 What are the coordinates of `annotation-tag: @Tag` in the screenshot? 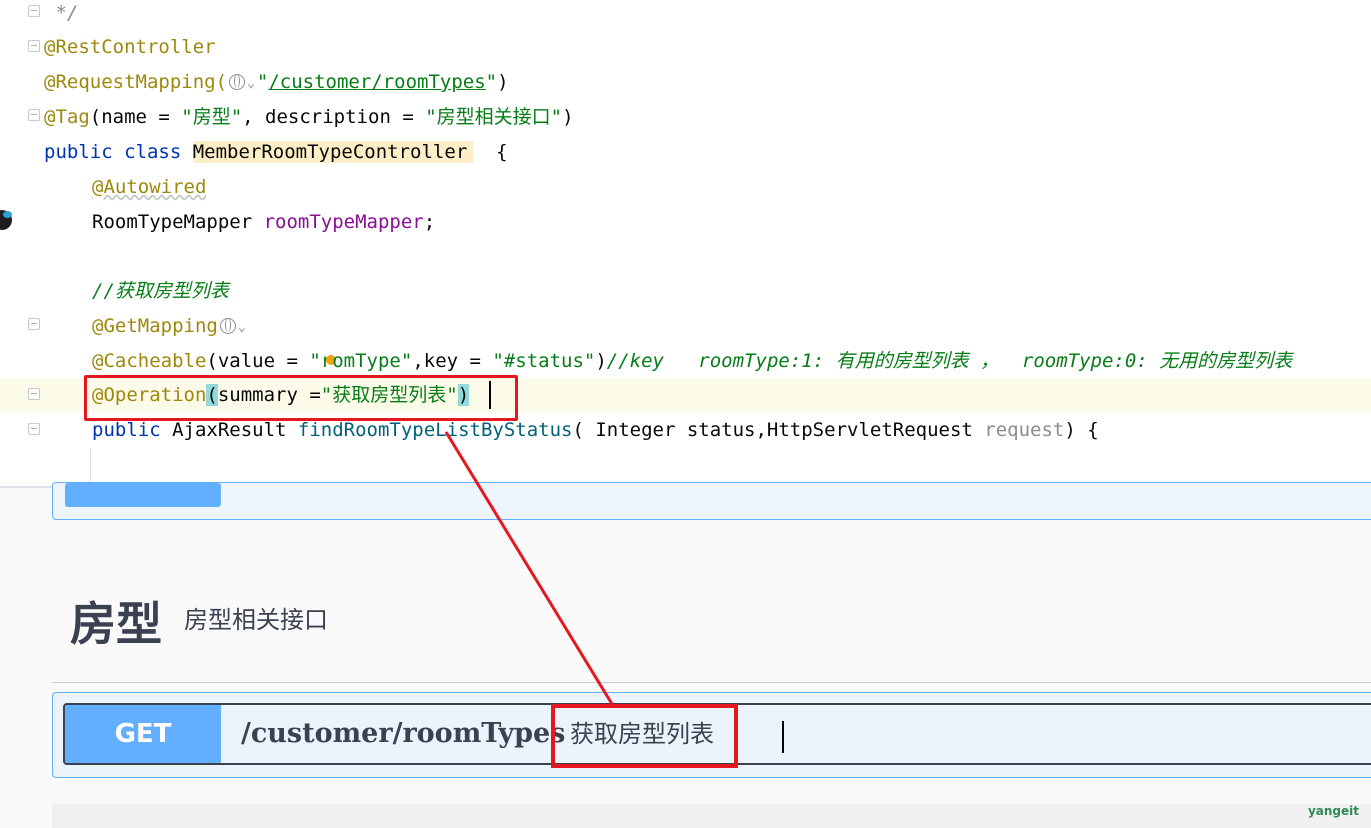 It's located at (67, 117).